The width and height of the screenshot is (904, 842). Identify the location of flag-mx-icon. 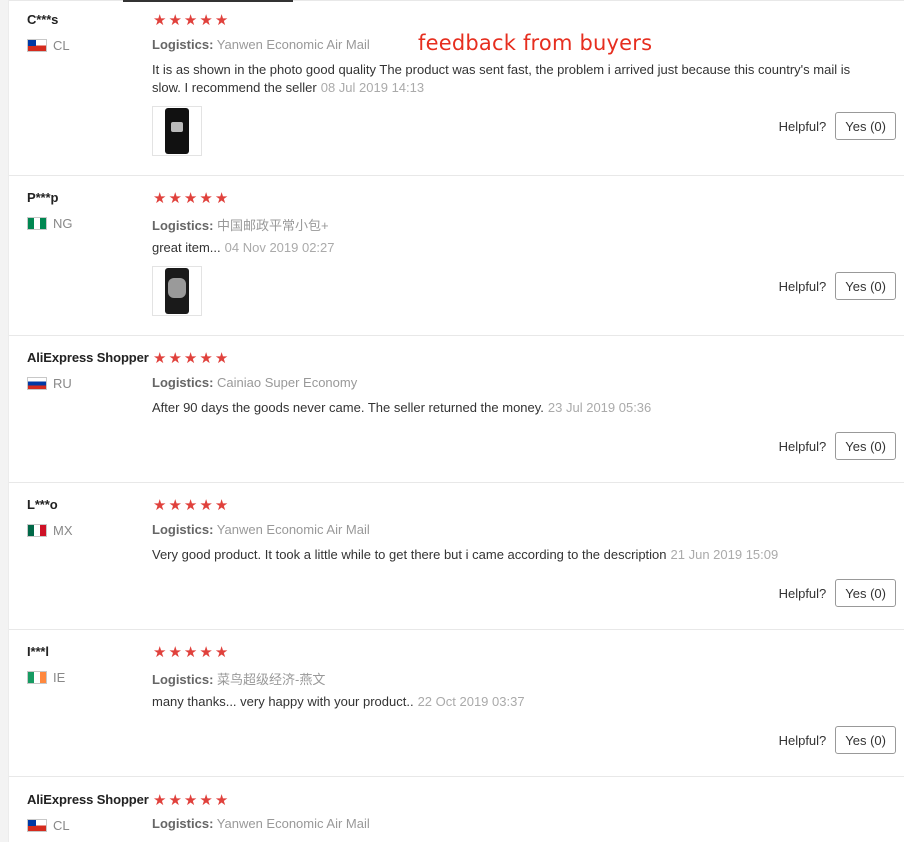
(37, 530).